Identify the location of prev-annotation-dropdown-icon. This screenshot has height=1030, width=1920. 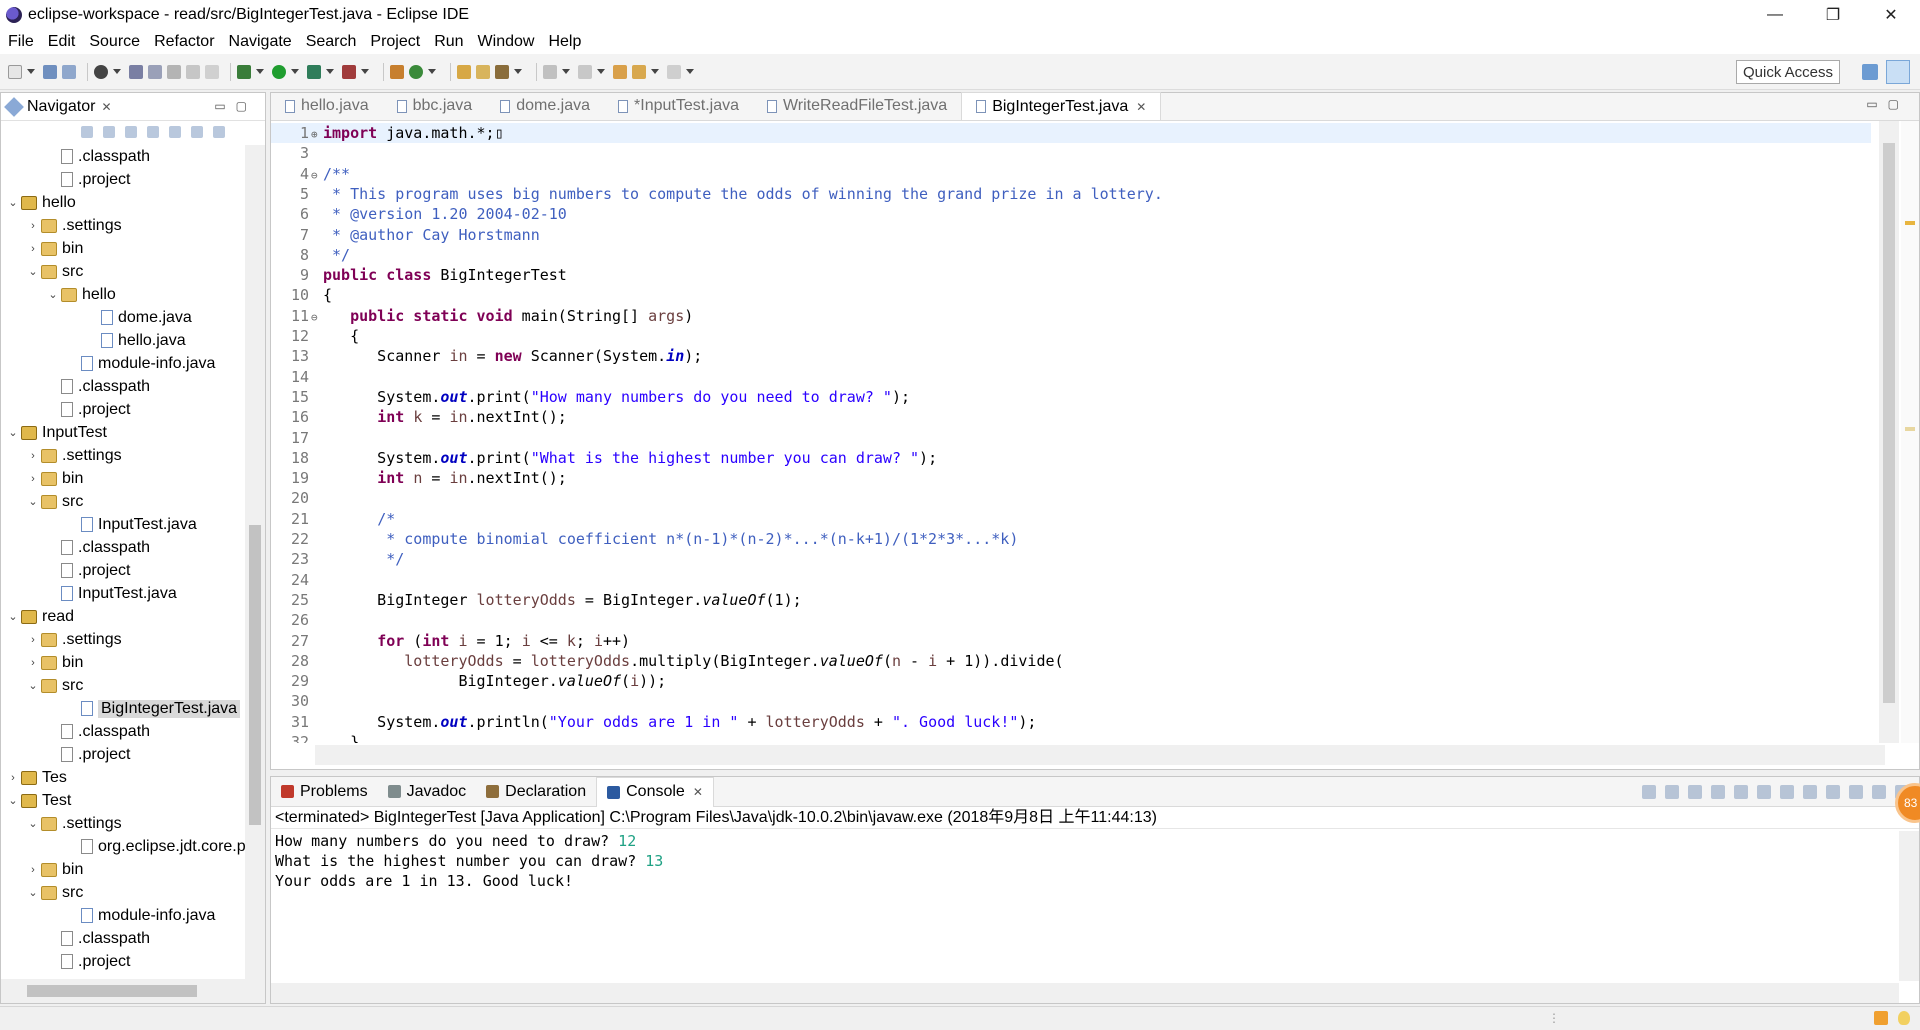
(601, 71).